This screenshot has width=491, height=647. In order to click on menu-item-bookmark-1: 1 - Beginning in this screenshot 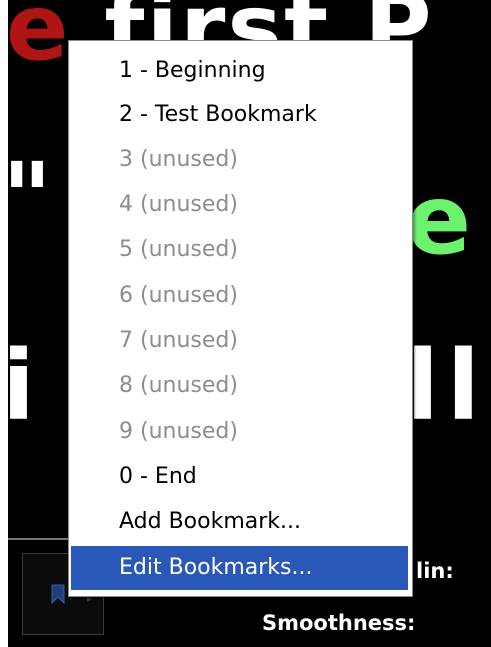, I will do `click(240, 71)`.